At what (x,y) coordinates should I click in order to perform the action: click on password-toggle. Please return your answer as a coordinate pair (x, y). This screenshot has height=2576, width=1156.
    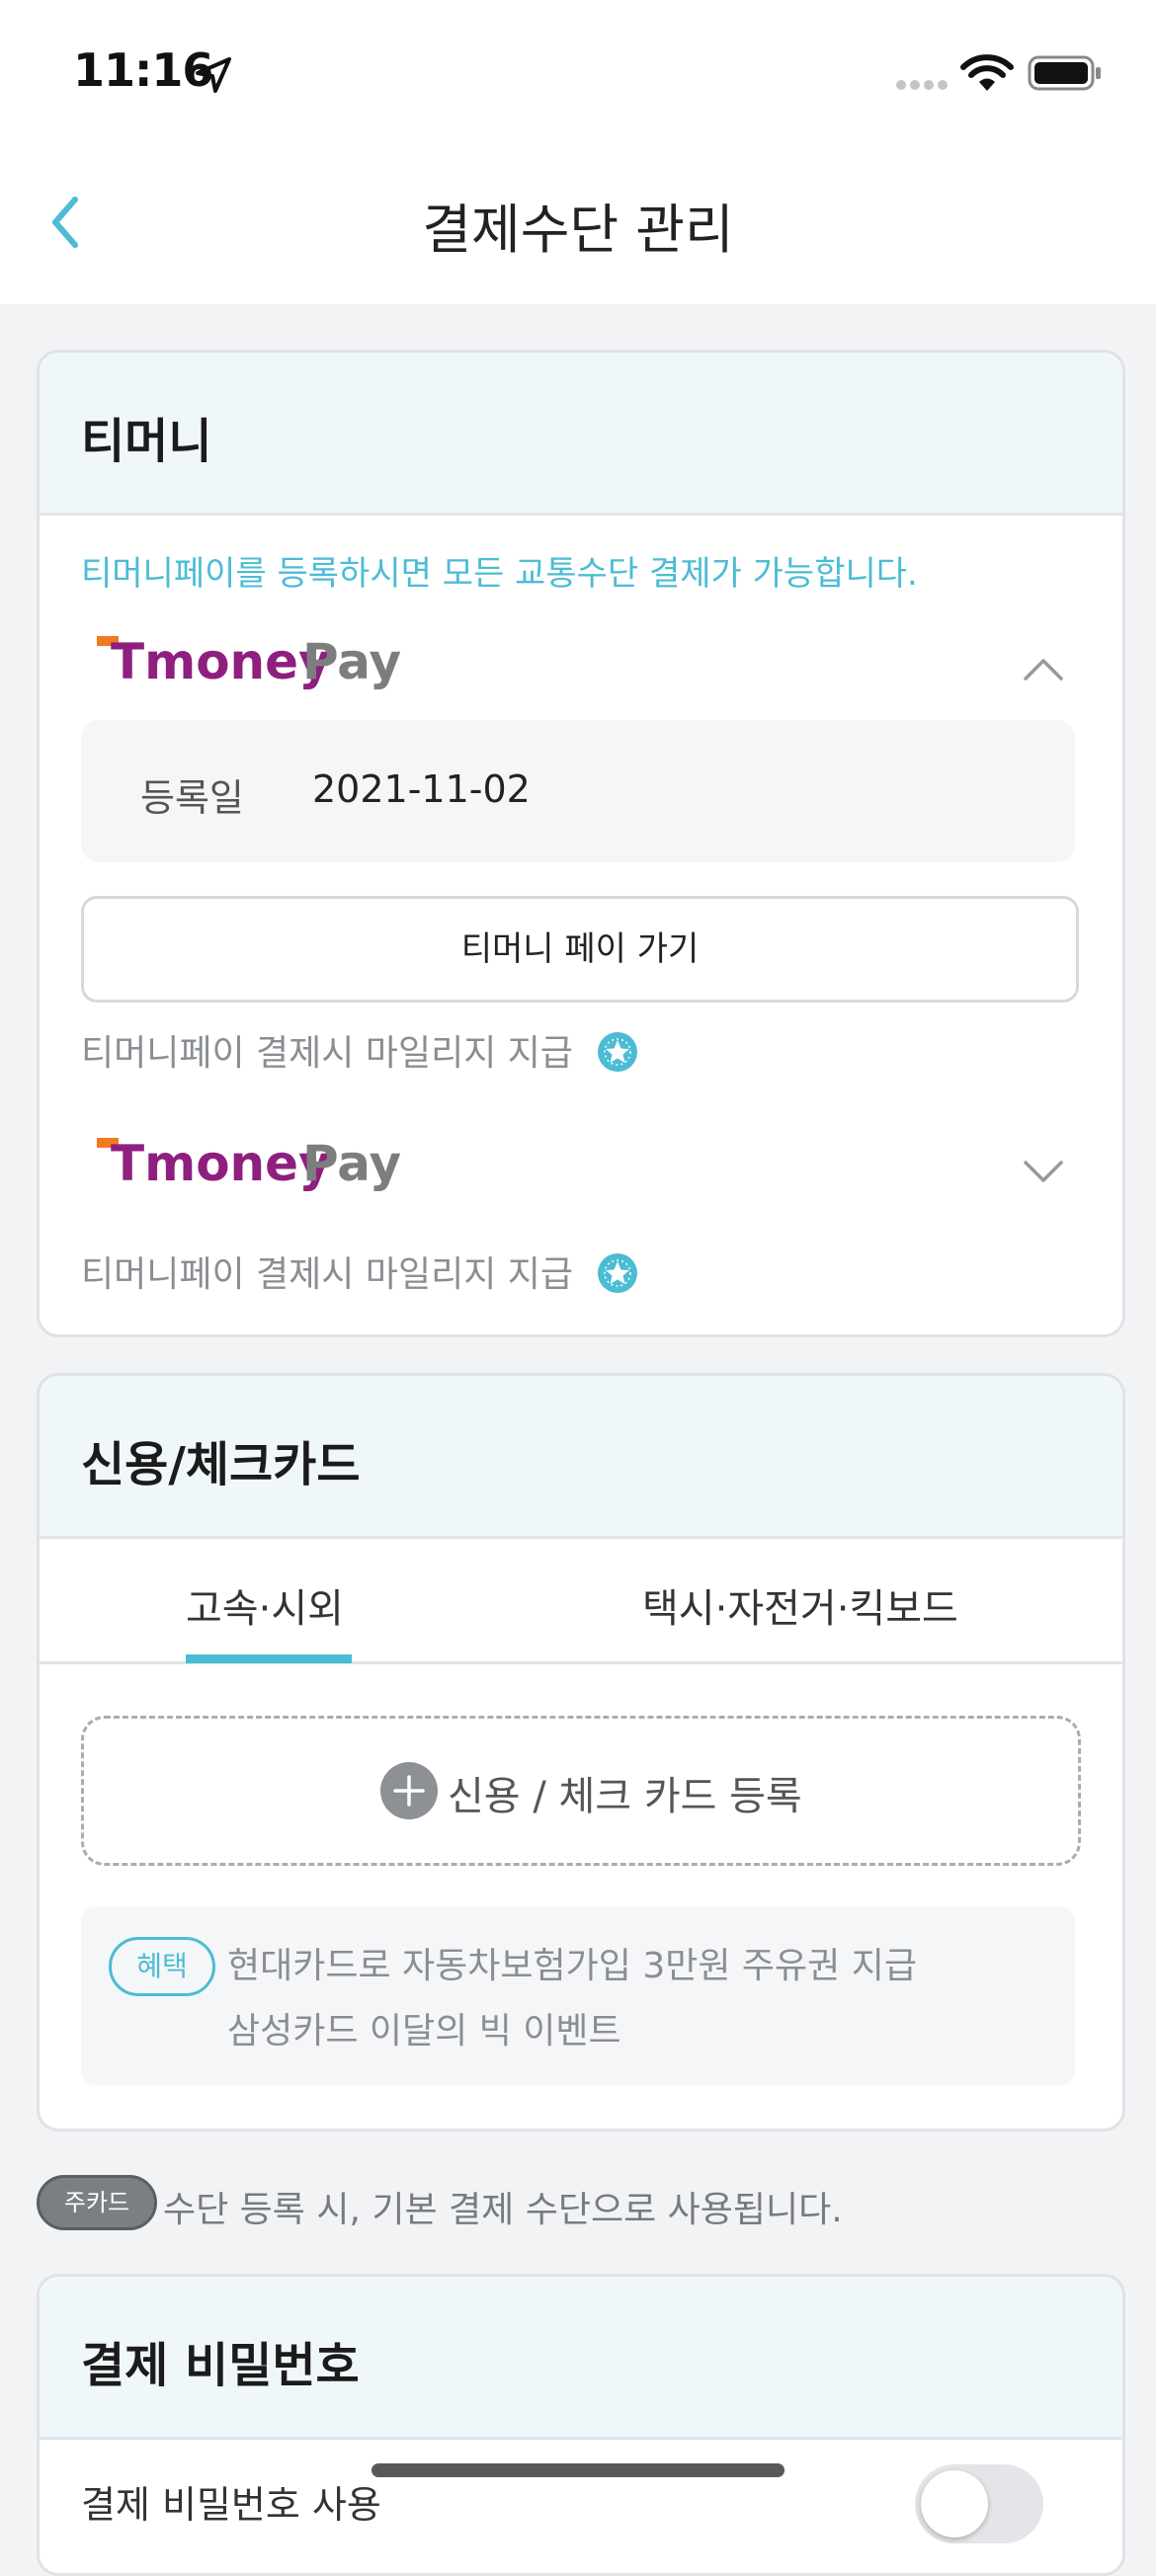
    Looking at the image, I should click on (979, 2503).